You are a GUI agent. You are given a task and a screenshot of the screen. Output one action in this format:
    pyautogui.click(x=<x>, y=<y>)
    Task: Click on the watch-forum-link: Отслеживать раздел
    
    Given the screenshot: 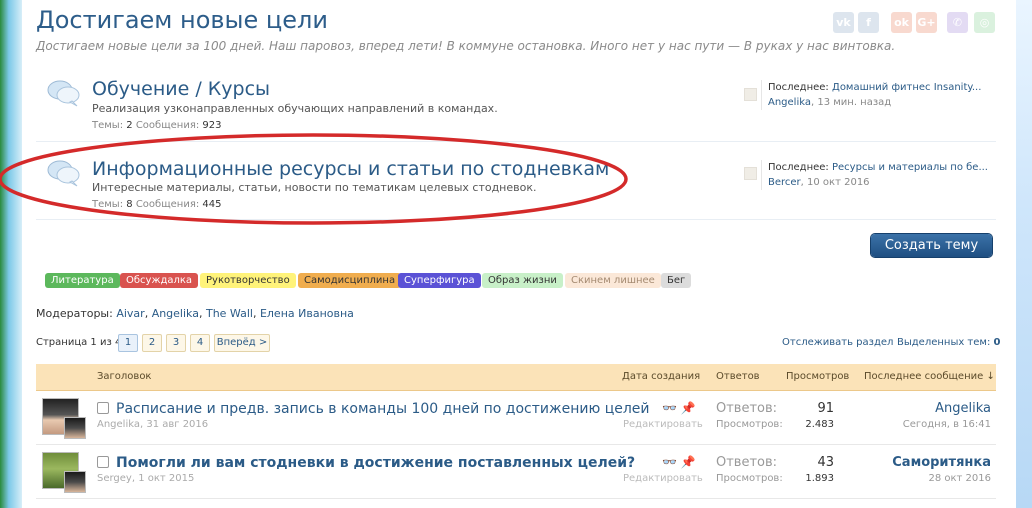 What is the action you would take?
    pyautogui.click(x=837, y=342)
    